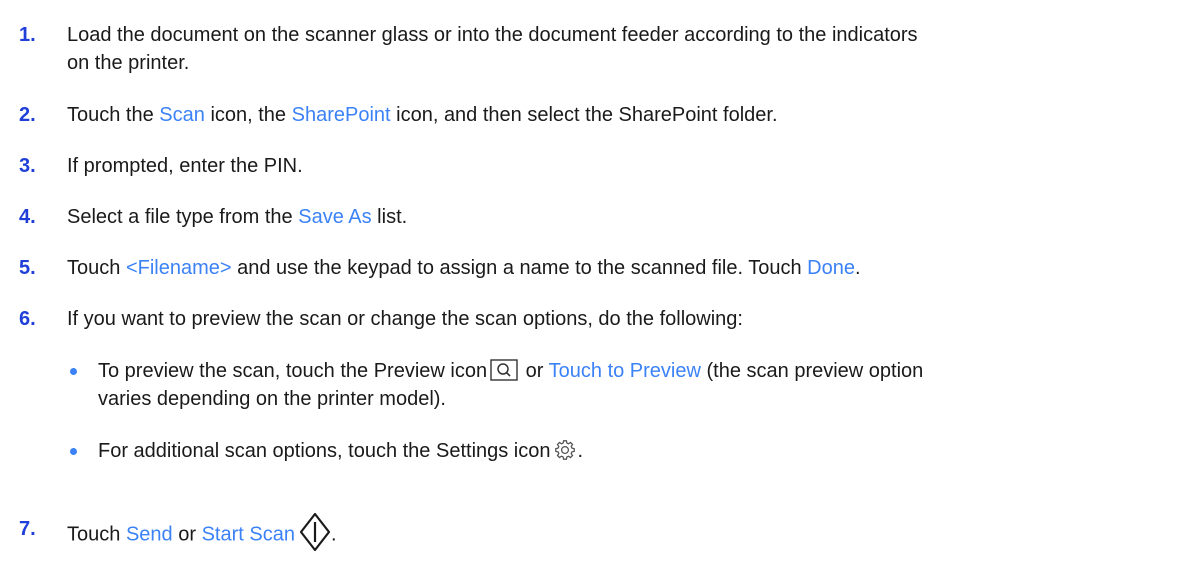  What do you see at coordinates (27, 115) in the screenshot?
I see `step-number: 2.` at bounding box center [27, 115].